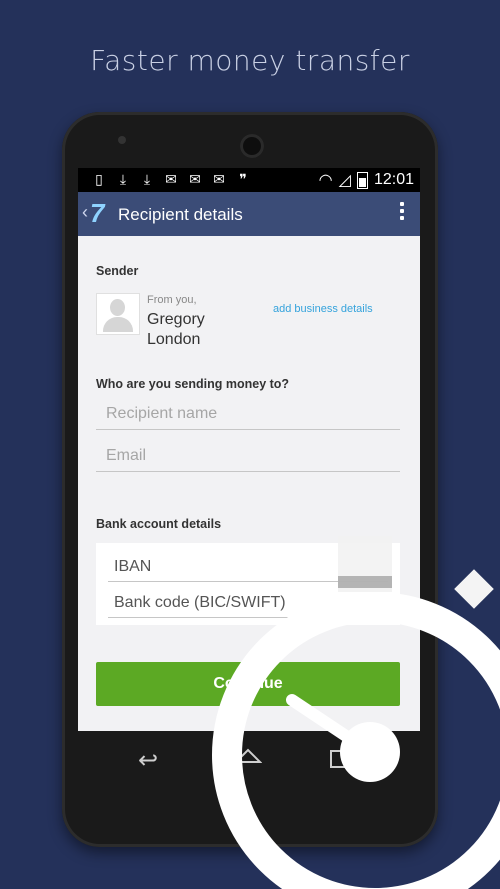 This screenshot has height=889, width=500. I want to click on status-time: 12:01, so click(393, 179).